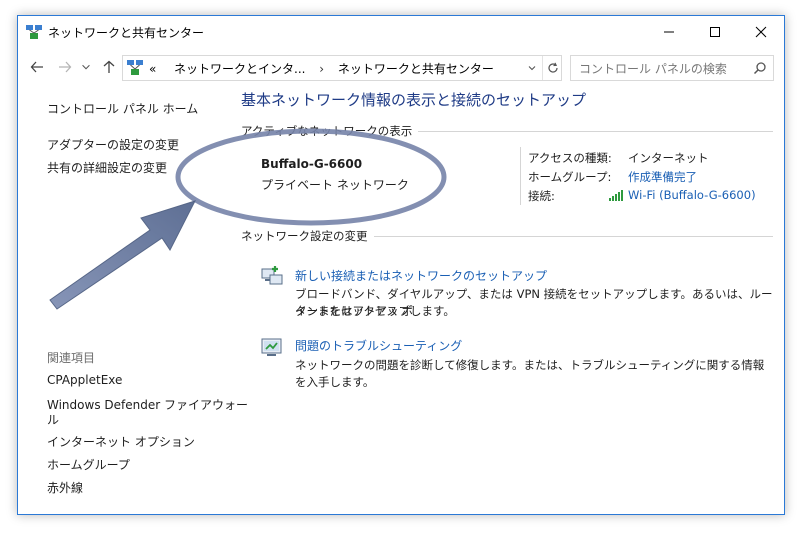  I want to click on close-icon, so click(761, 32).